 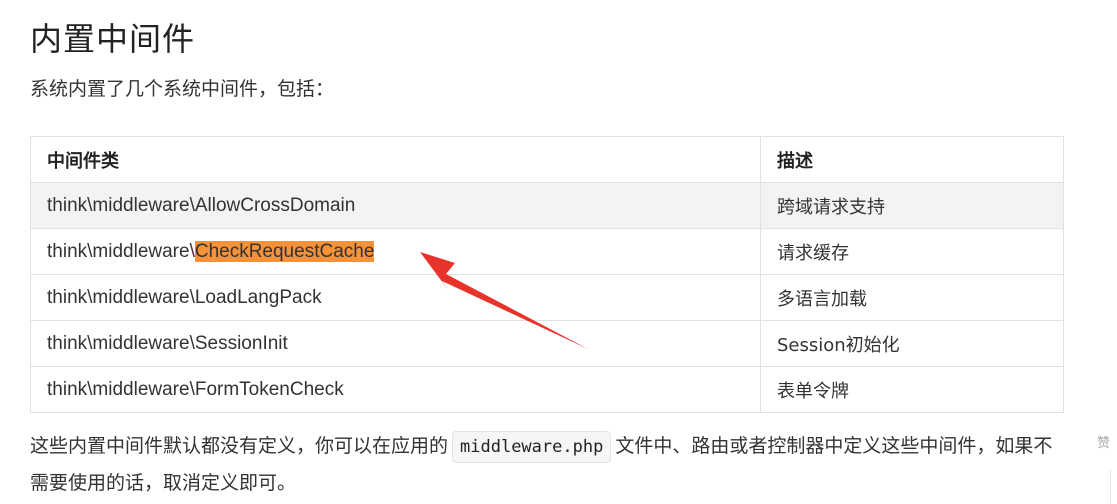 I want to click on middleware-description-cell: 跨域请求支持, so click(x=912, y=205).